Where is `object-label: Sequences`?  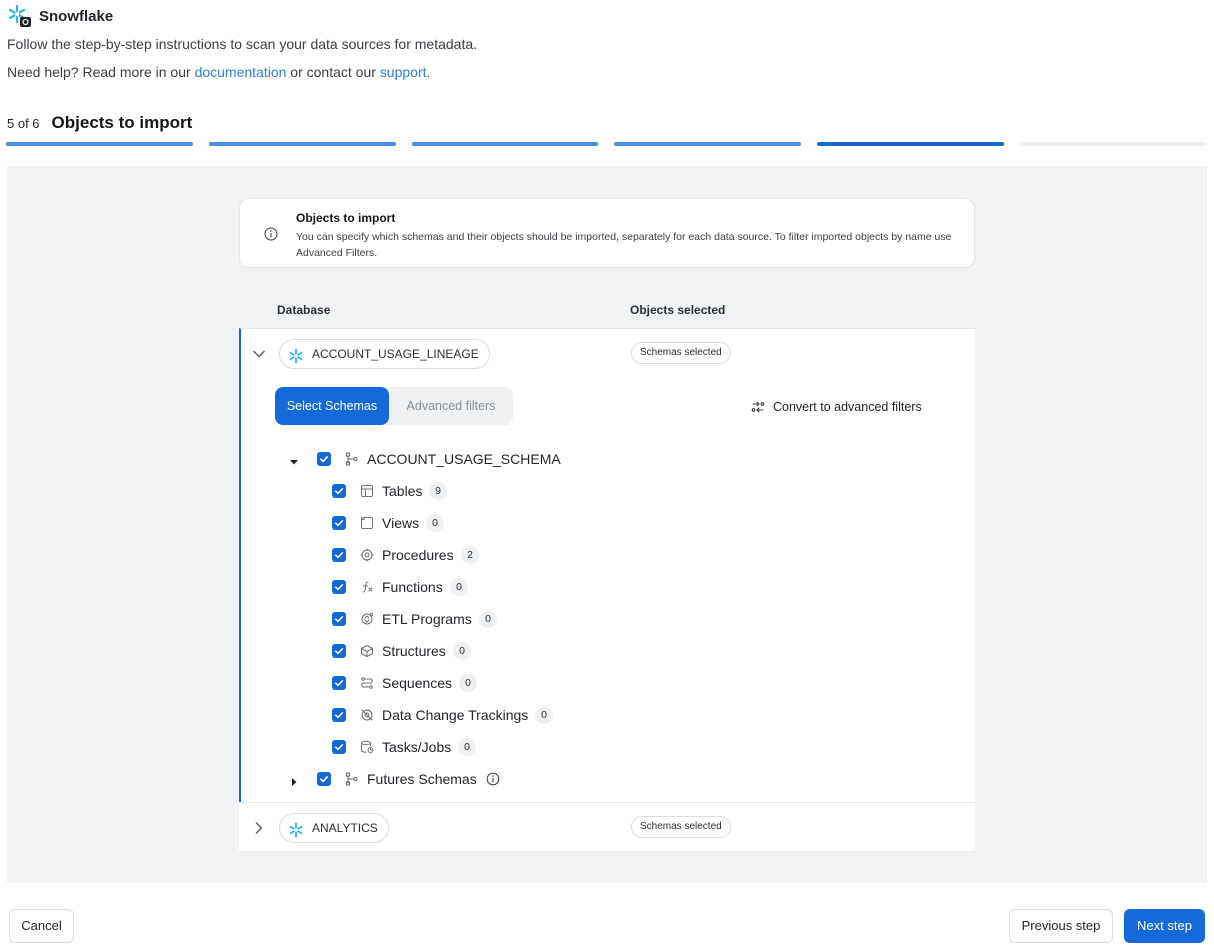
object-label: Sequences is located at coordinates (417, 683).